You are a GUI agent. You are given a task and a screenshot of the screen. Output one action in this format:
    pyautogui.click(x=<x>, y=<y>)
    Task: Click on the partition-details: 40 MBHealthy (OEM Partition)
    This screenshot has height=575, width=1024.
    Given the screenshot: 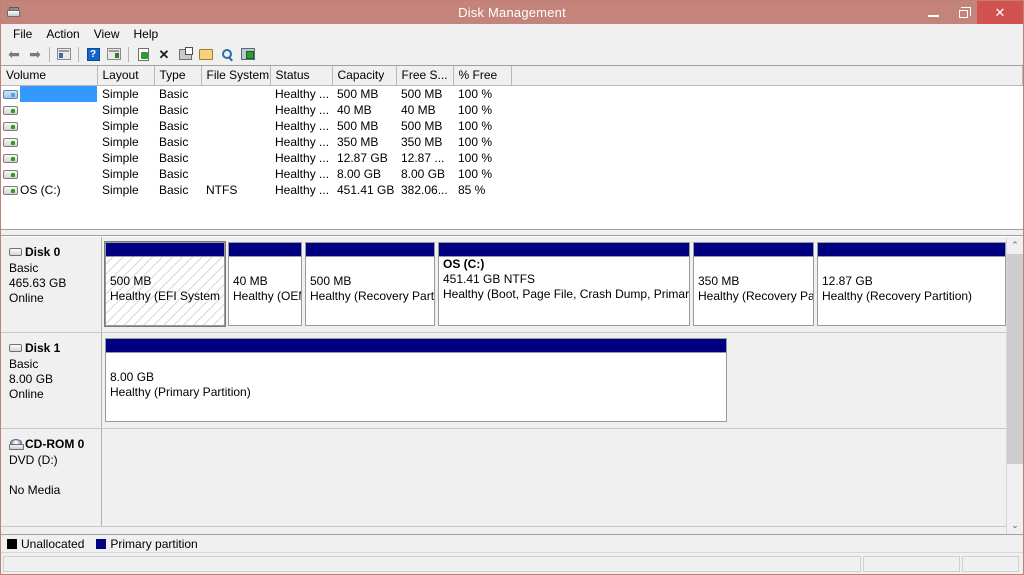 What is the action you would take?
    pyautogui.click(x=265, y=291)
    